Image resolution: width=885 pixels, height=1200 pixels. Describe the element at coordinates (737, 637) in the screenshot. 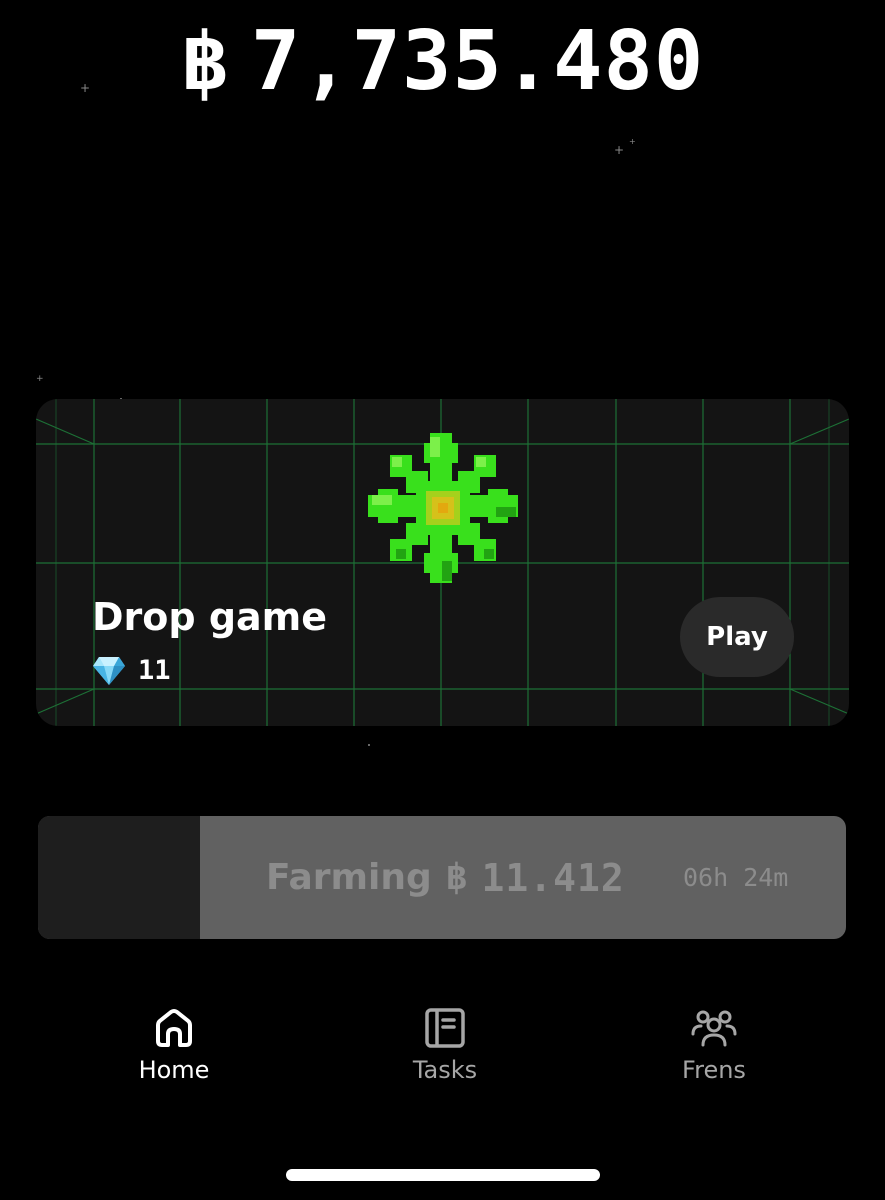

I see `play-button: Play` at that location.